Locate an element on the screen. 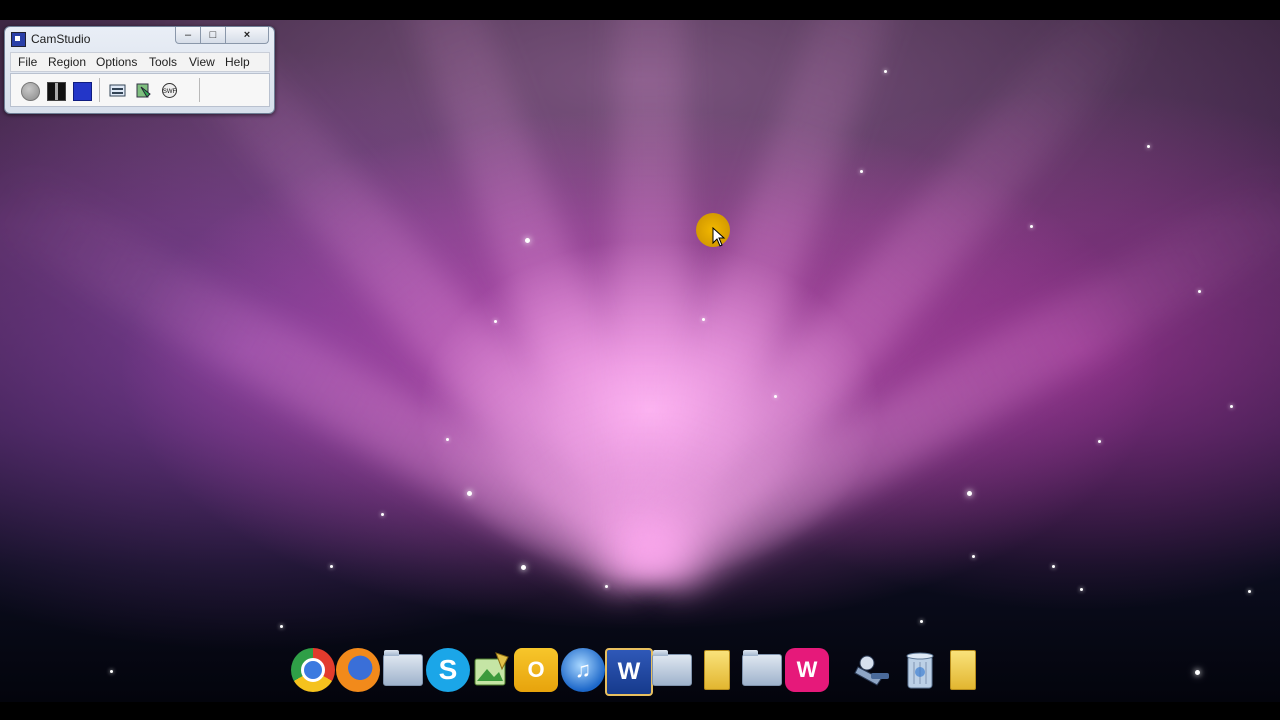 This screenshot has width=1280, height=720. skype-glyph: S is located at coordinates (448, 669).